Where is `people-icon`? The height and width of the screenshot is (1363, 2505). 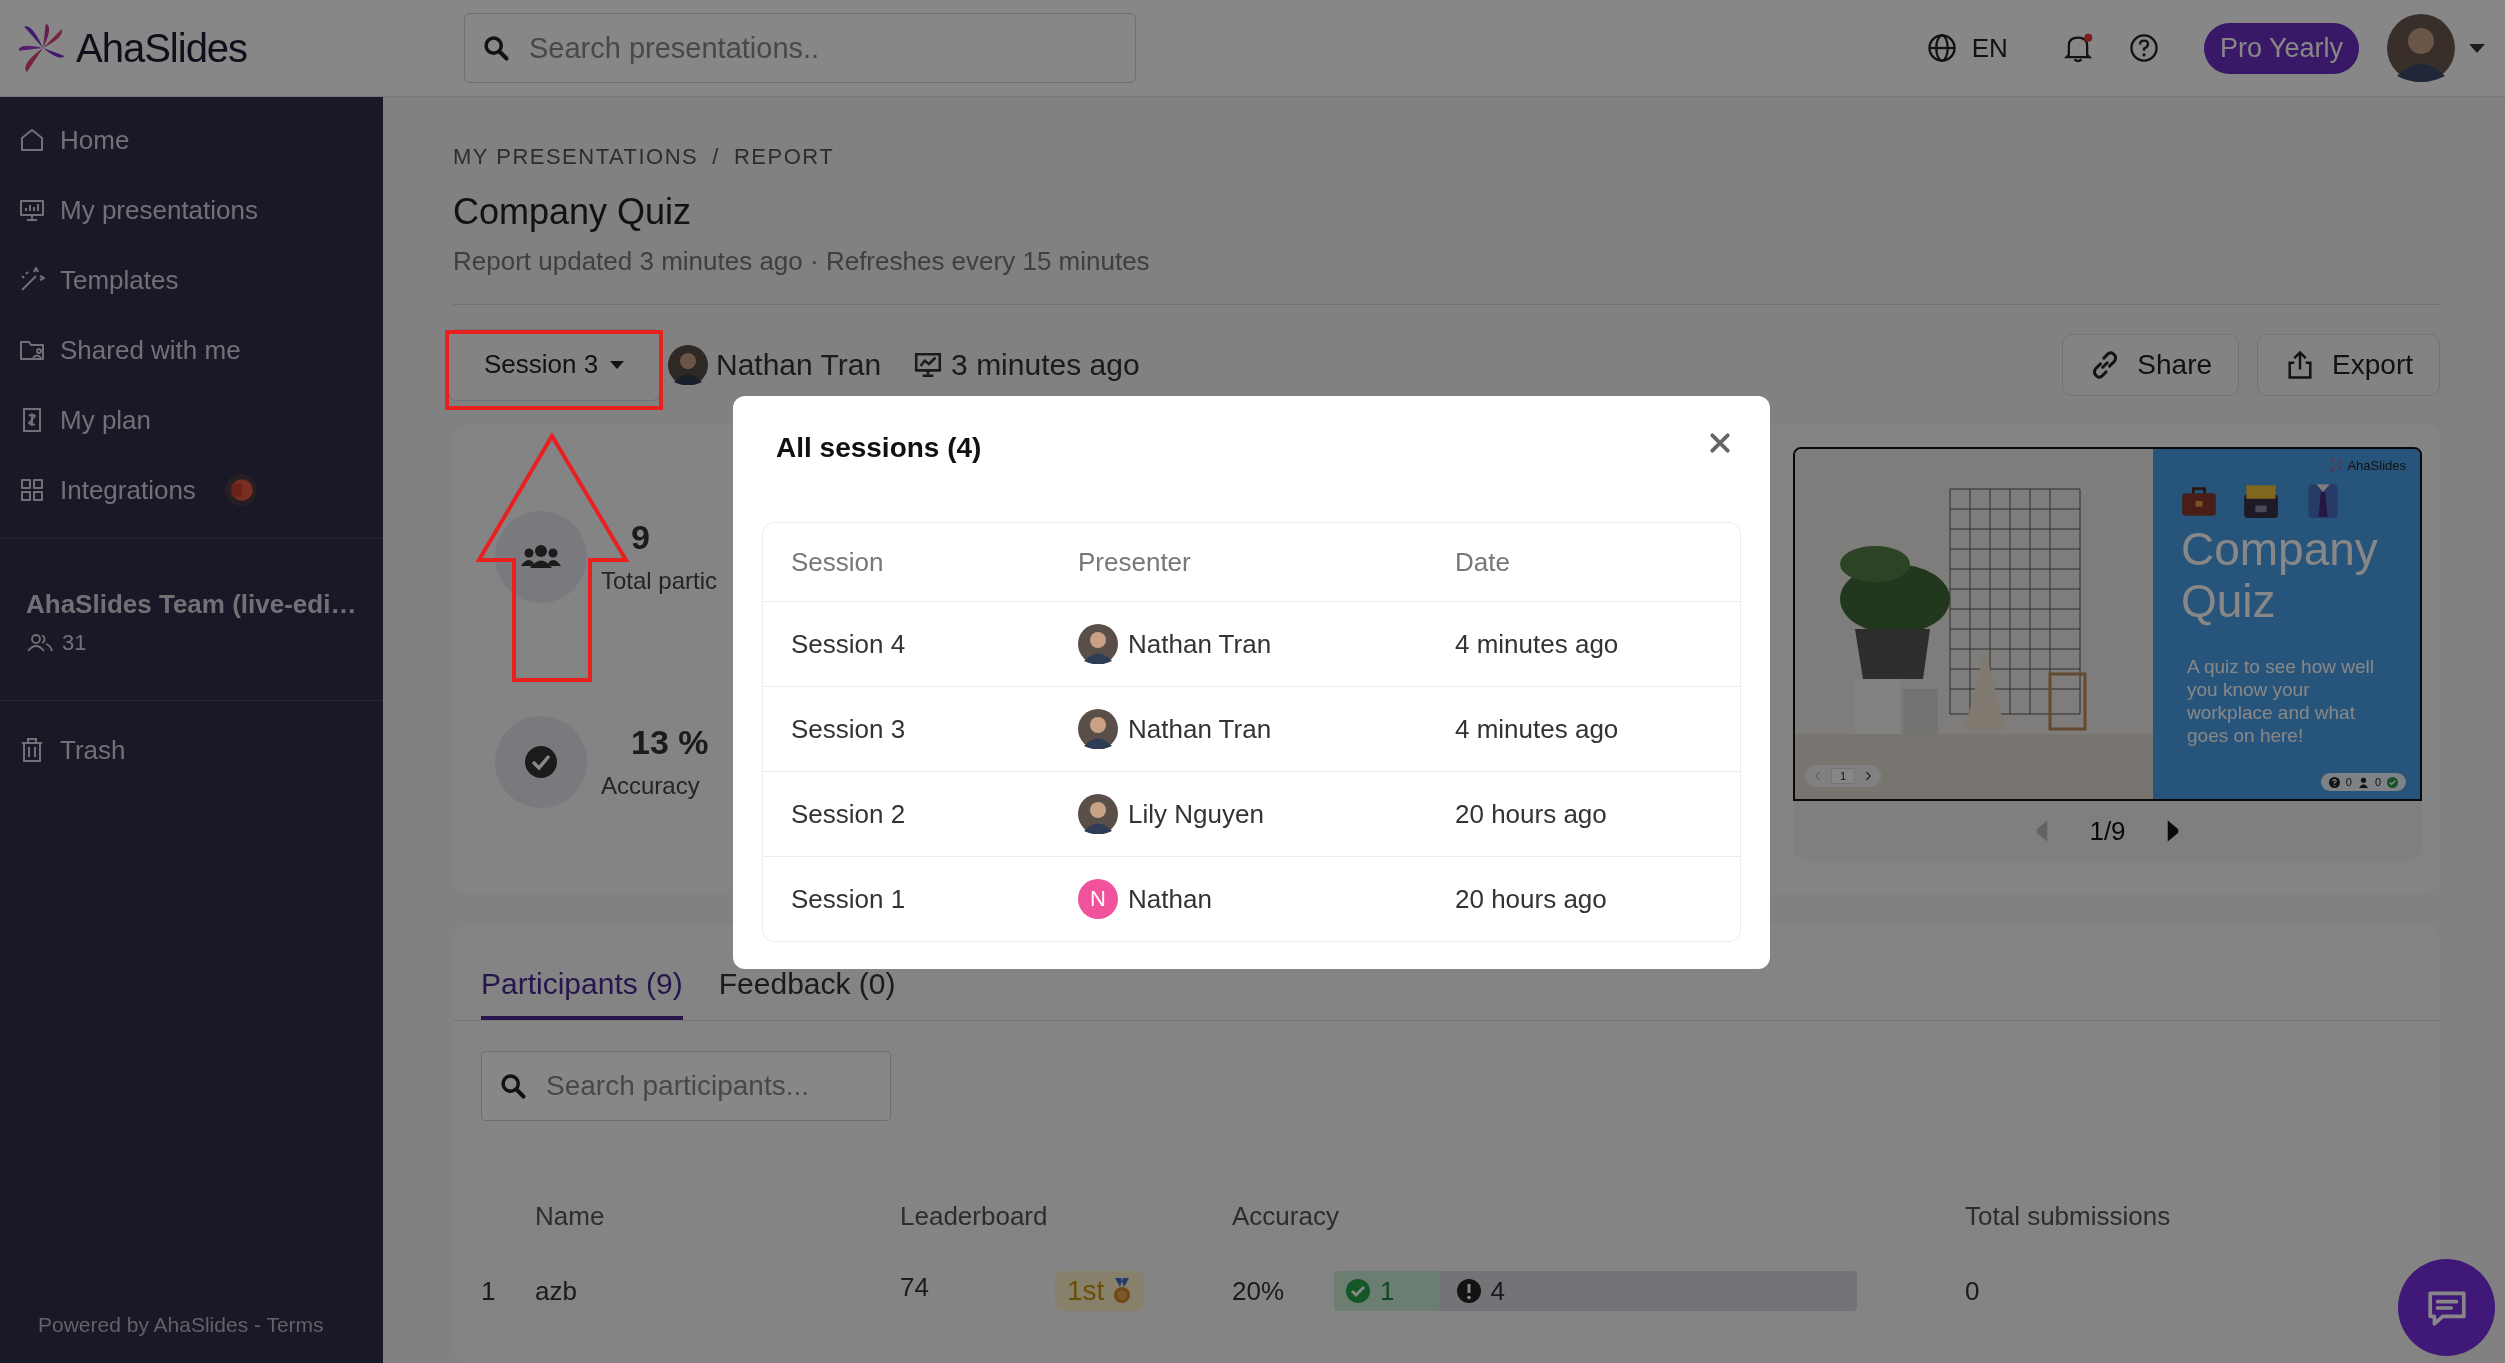 people-icon is located at coordinates (541, 556).